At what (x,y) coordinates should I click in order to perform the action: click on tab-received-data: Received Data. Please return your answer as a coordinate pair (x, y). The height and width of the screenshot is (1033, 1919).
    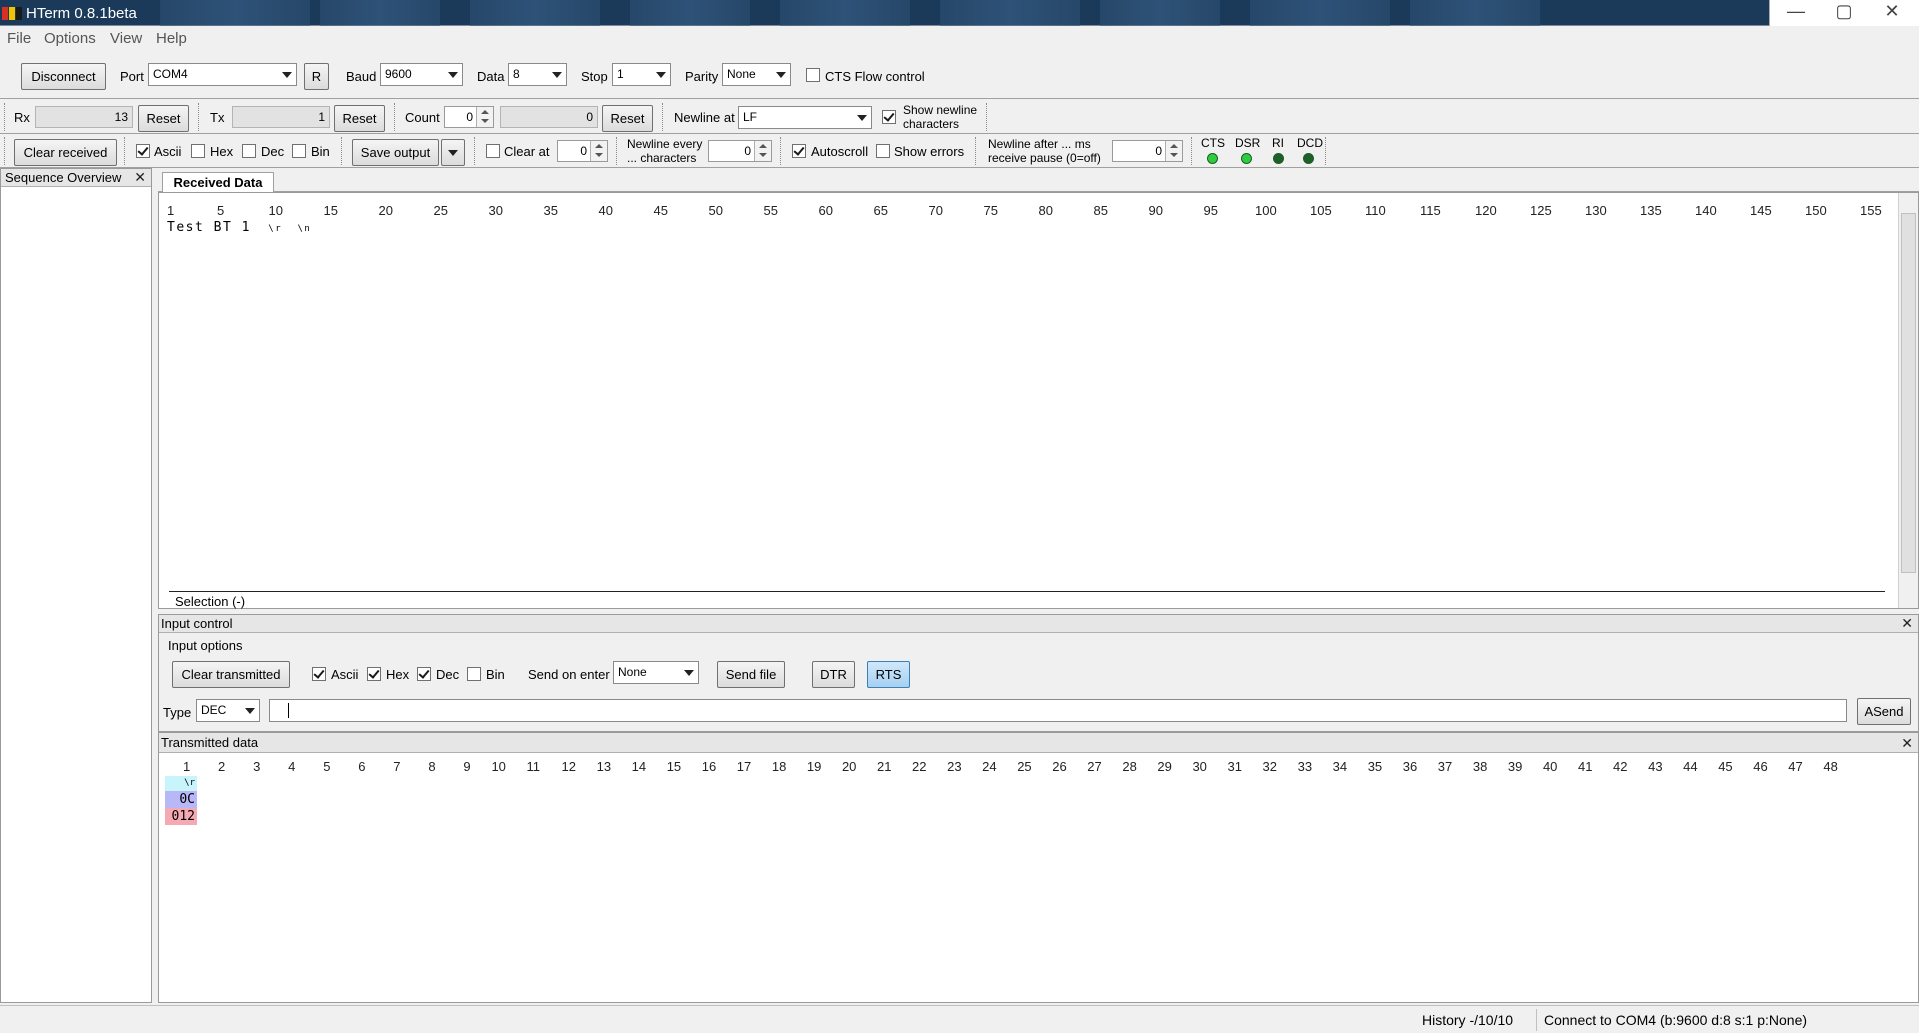
    Looking at the image, I should click on (218, 182).